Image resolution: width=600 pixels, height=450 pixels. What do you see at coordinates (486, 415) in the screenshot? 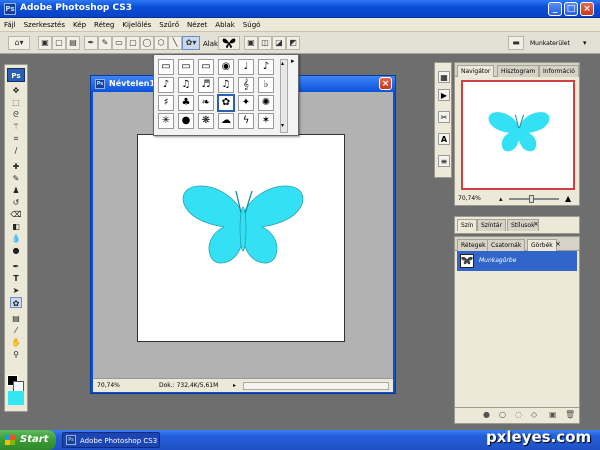
I see `fill-path-icon: ●` at bounding box center [486, 415].